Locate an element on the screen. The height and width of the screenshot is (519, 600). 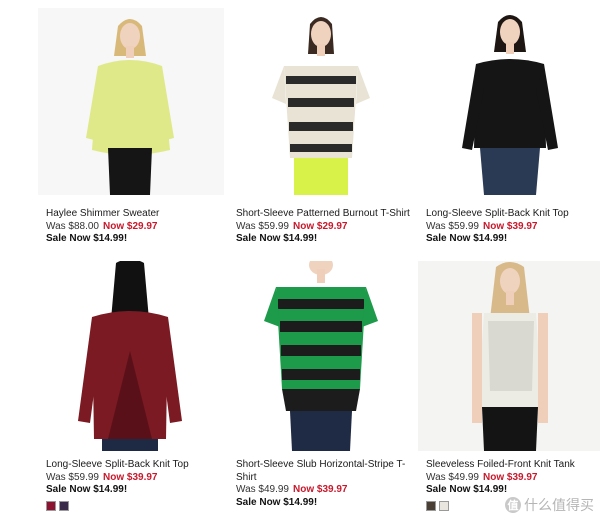
color-swatches is located at coordinates (117, 505).